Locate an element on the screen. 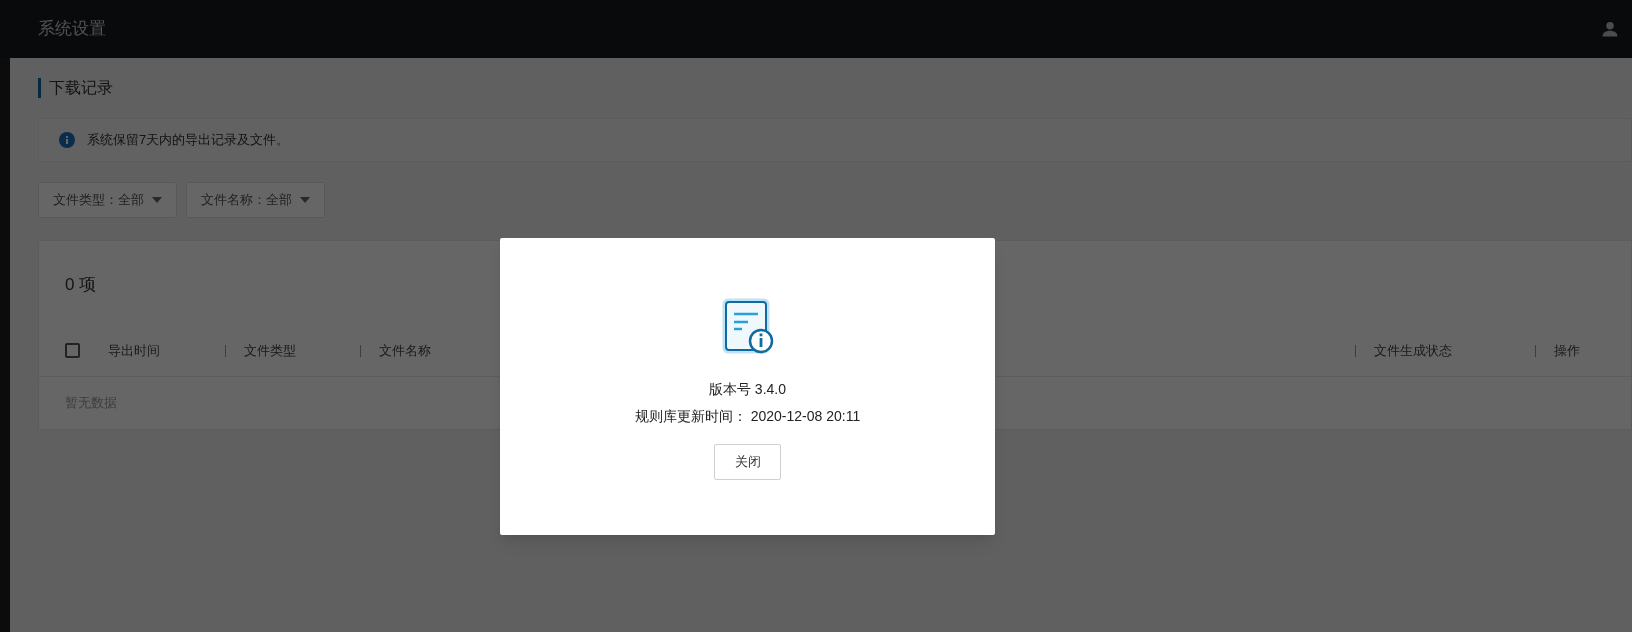 This screenshot has width=1632, height=632. filter-dropdown: 文件名称：全部 is located at coordinates (255, 200).